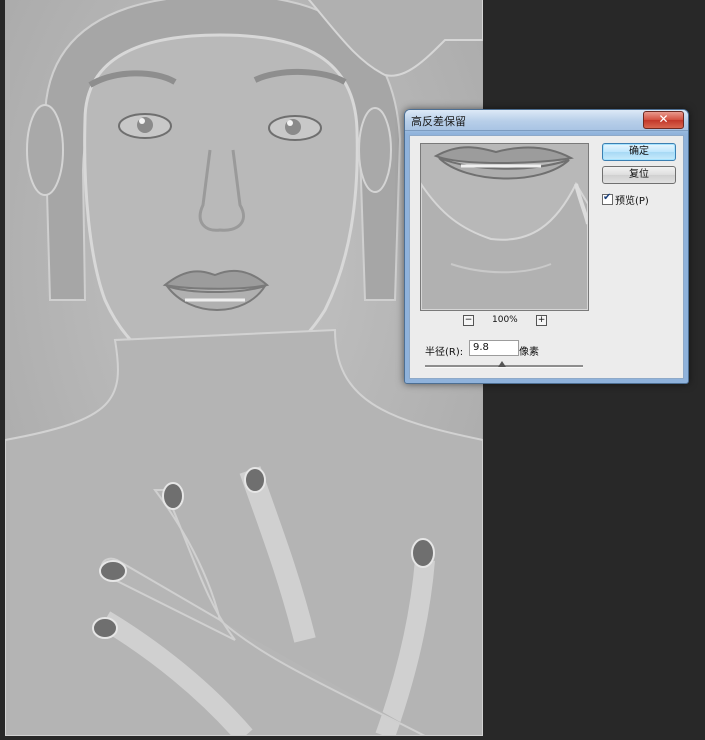  I want to click on minus-icon: −, so click(468, 320).